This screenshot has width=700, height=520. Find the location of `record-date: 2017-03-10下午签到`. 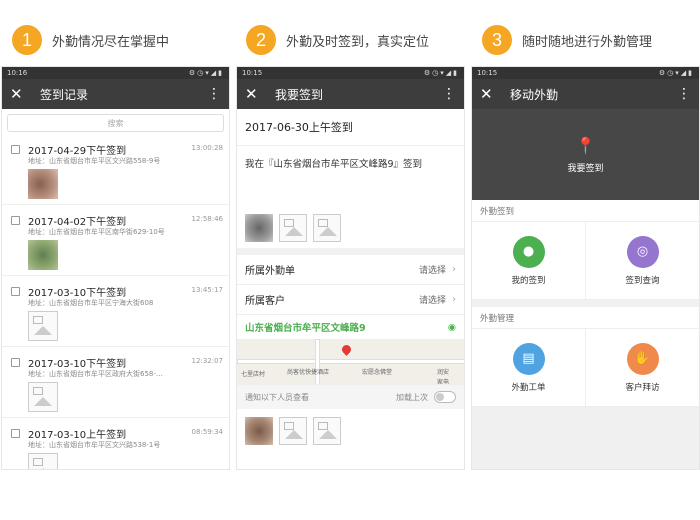

record-date: 2017-03-10下午签到 is located at coordinates (77, 364).